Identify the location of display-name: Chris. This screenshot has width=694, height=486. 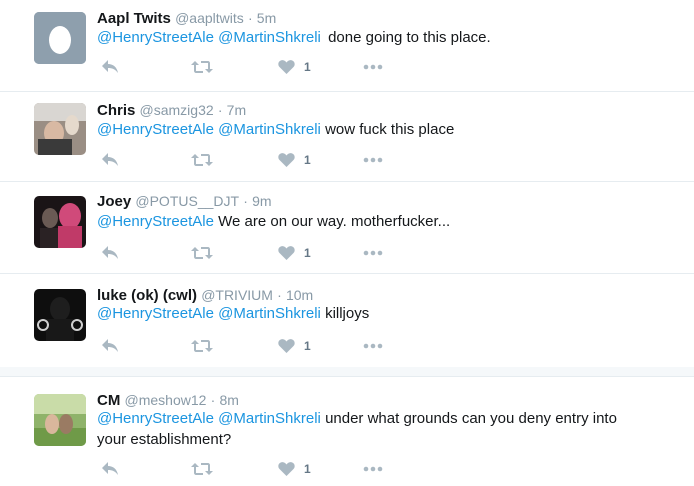
(116, 110).